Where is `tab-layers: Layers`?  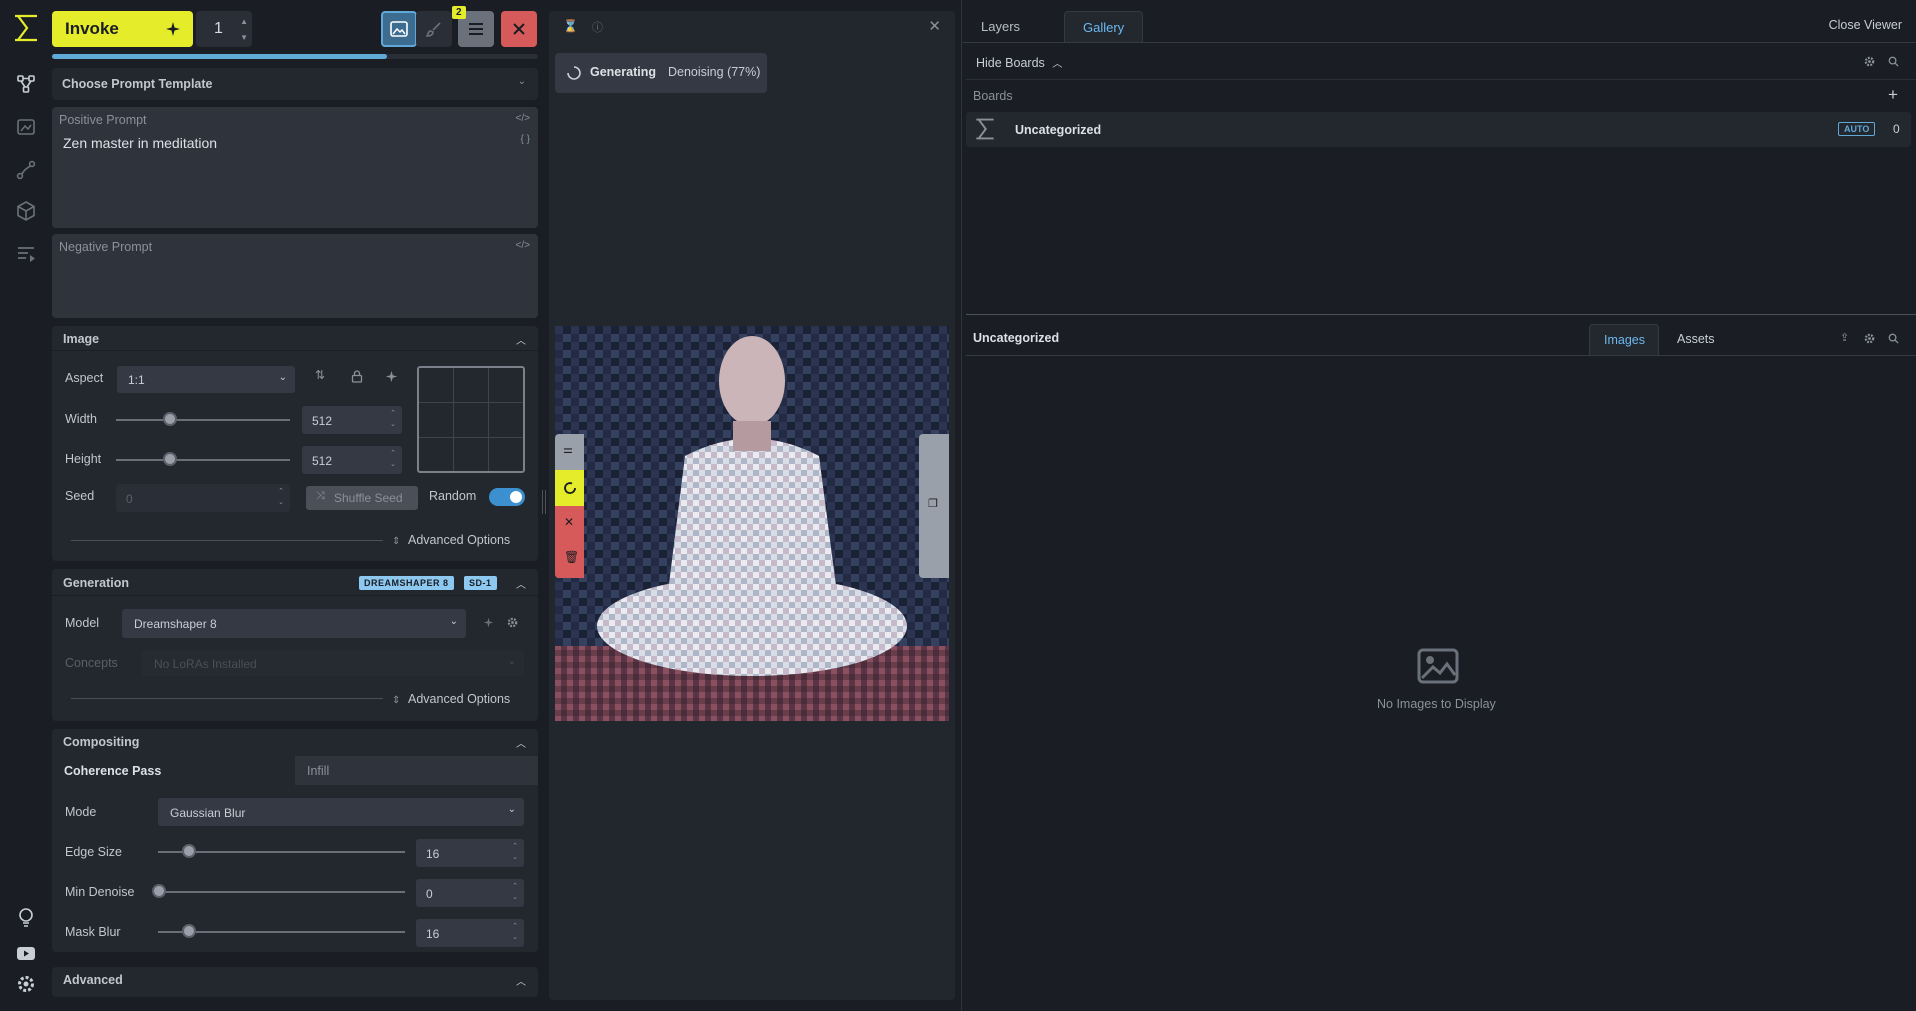 tab-layers: Layers is located at coordinates (1000, 26).